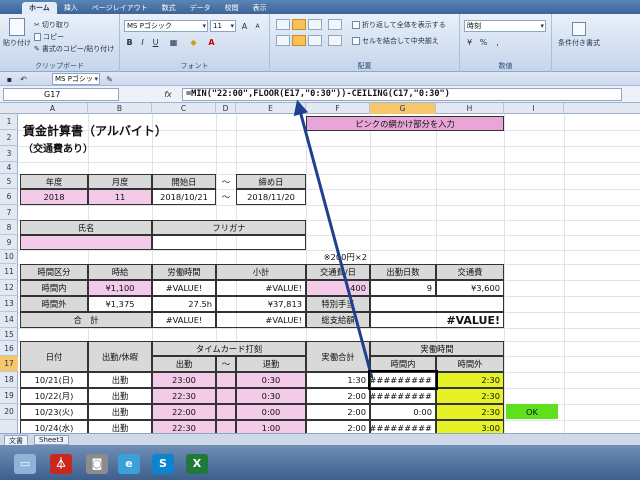  Describe the element at coordinates (229, 227) in the screenshot. I see `furigana-label: フリガナ` at that location.